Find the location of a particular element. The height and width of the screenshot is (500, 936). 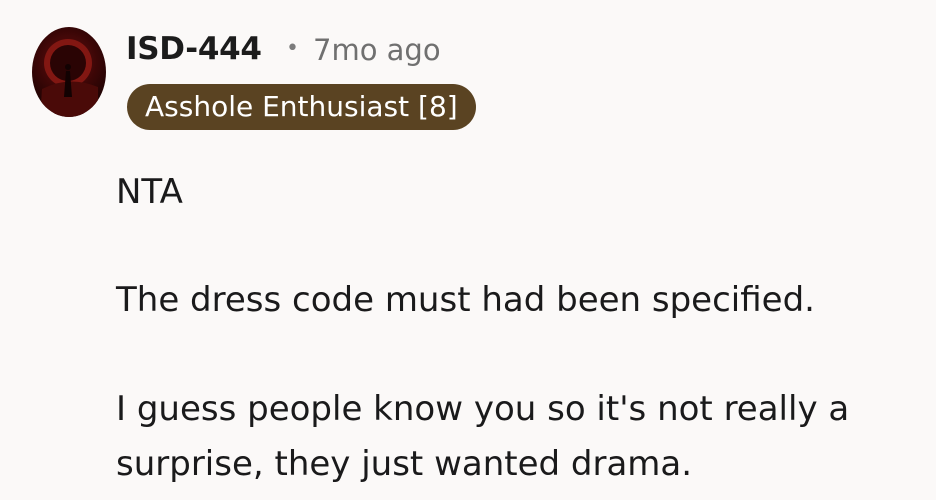

comment-timestamp: 7mo ago is located at coordinates (377, 50).